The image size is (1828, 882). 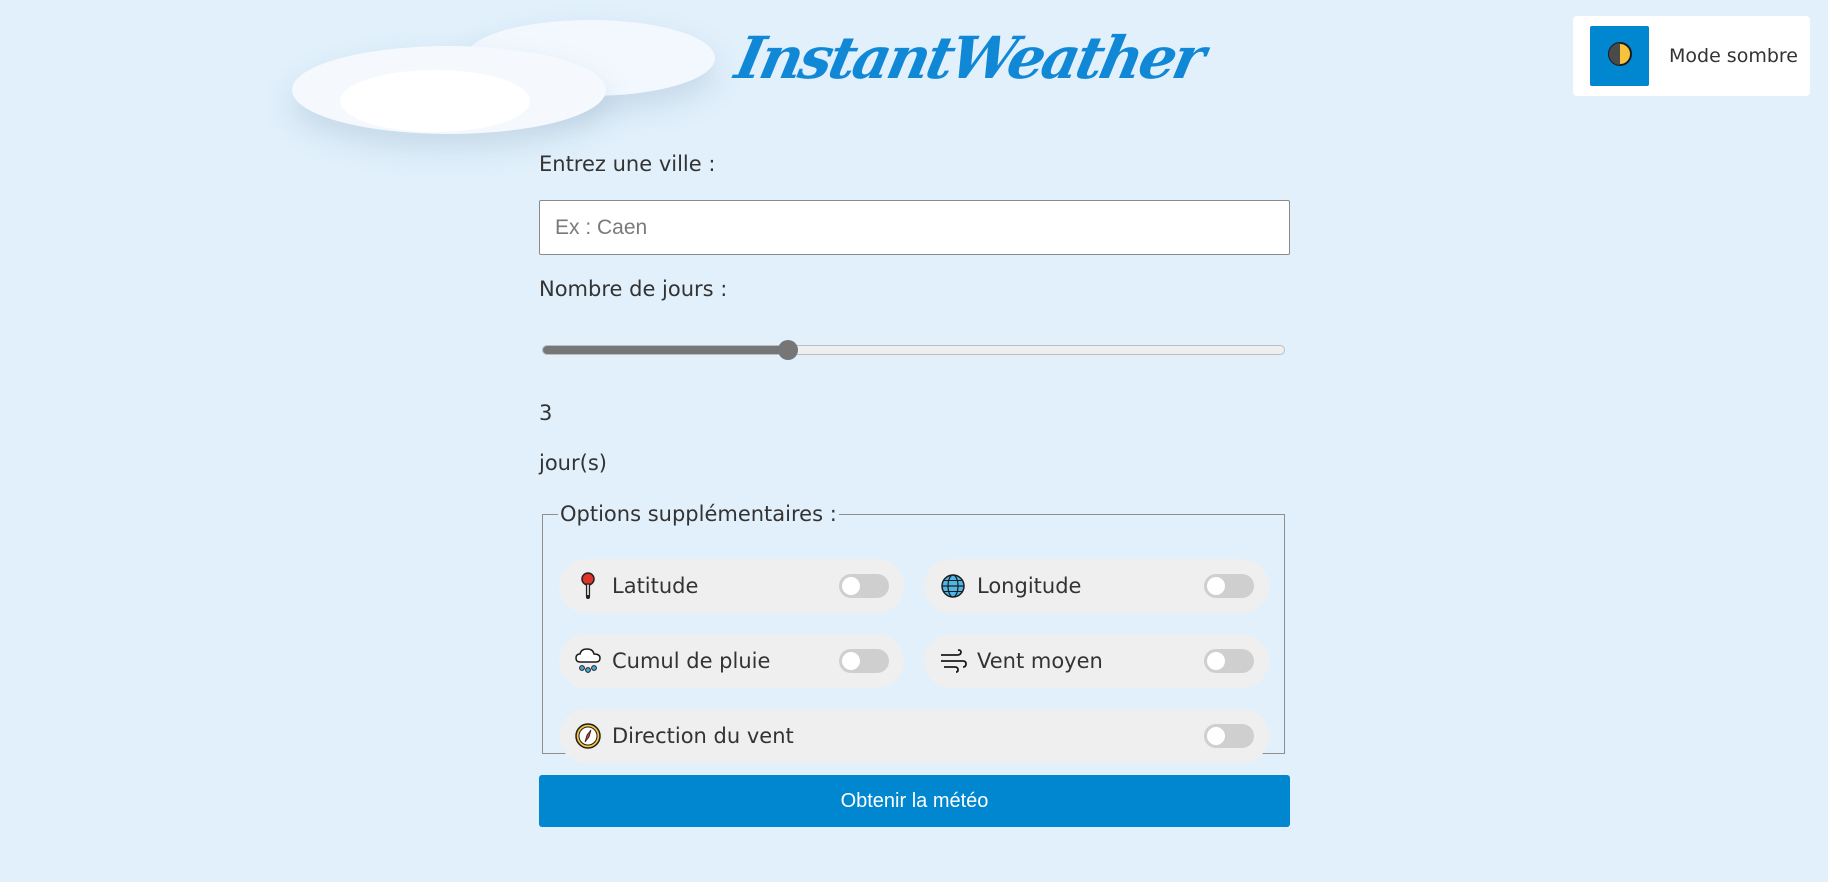 I want to click on option-rain-label: Cumul de pluie, so click(x=691, y=661).